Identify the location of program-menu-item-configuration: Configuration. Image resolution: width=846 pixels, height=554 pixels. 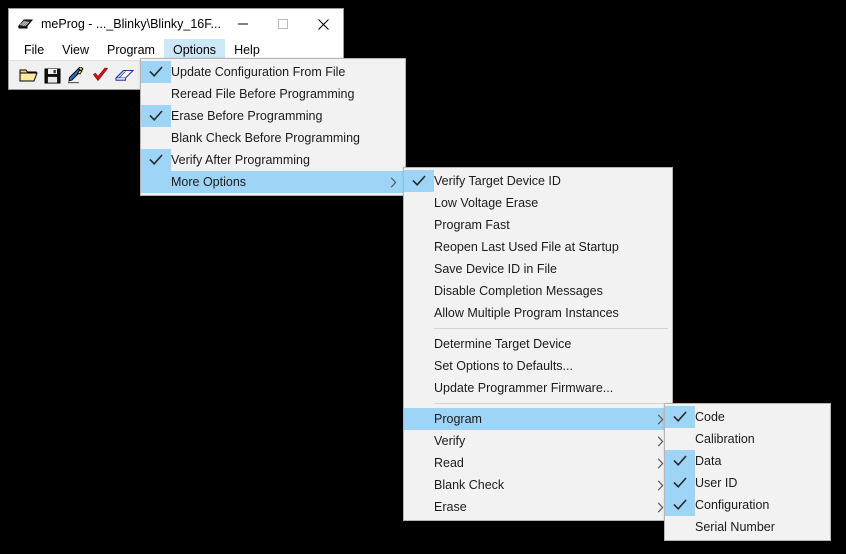
(747, 505).